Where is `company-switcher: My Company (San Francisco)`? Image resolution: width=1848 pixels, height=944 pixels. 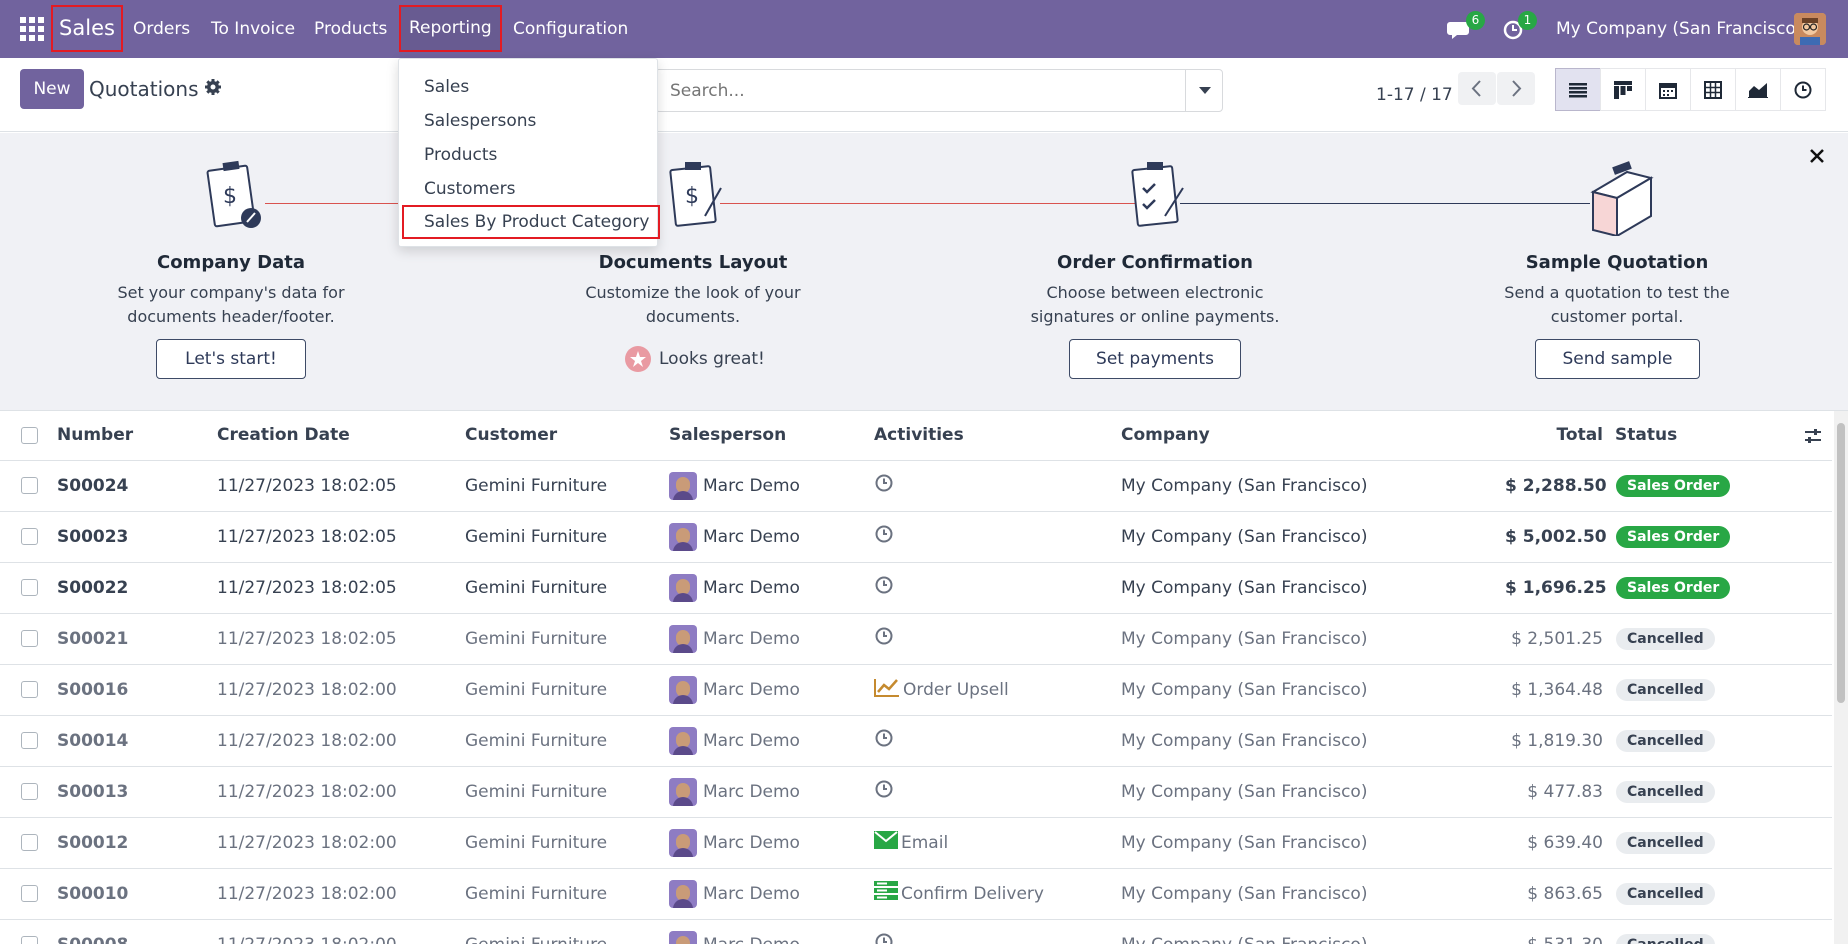
company-switcher: My Company (San Francisco) is located at coordinates (1679, 29).